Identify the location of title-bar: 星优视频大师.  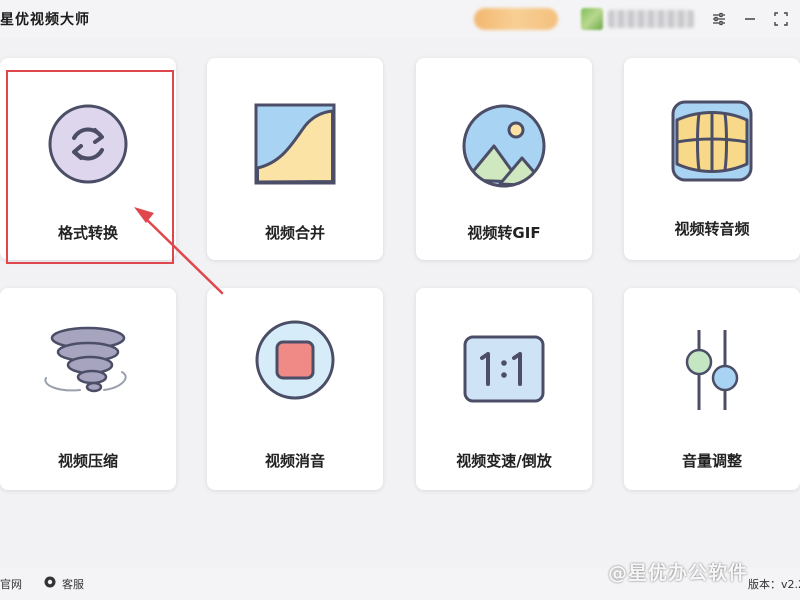
(400, 19).